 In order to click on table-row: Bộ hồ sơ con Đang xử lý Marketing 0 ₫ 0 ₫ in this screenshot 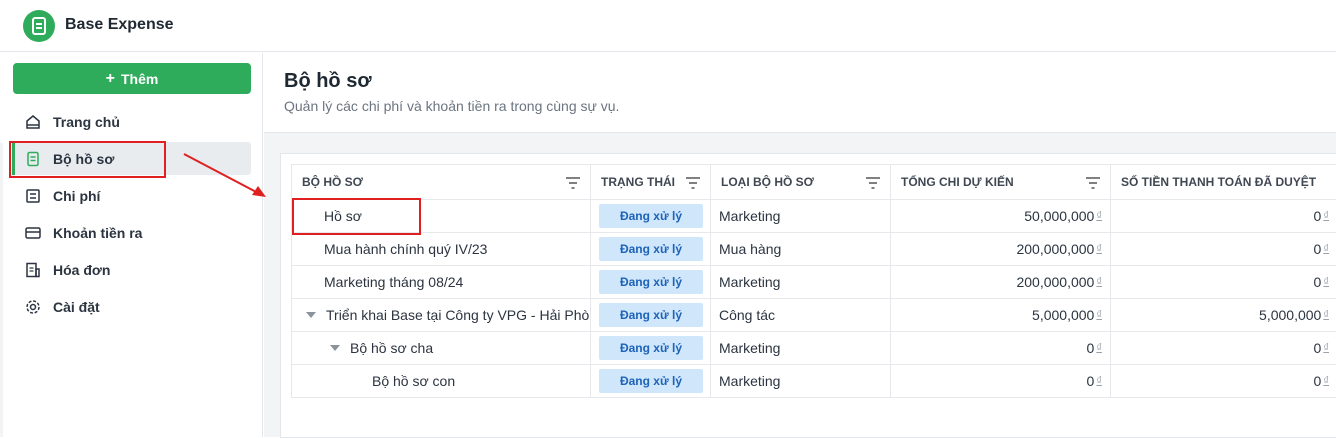, I will do `click(813, 381)`.